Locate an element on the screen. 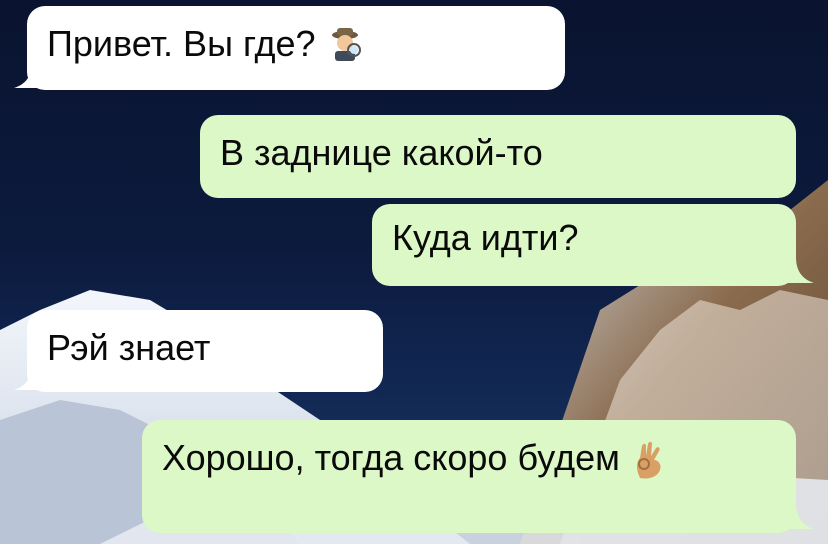  incoming-message-bubble: Рэй знает is located at coordinates (205, 351).